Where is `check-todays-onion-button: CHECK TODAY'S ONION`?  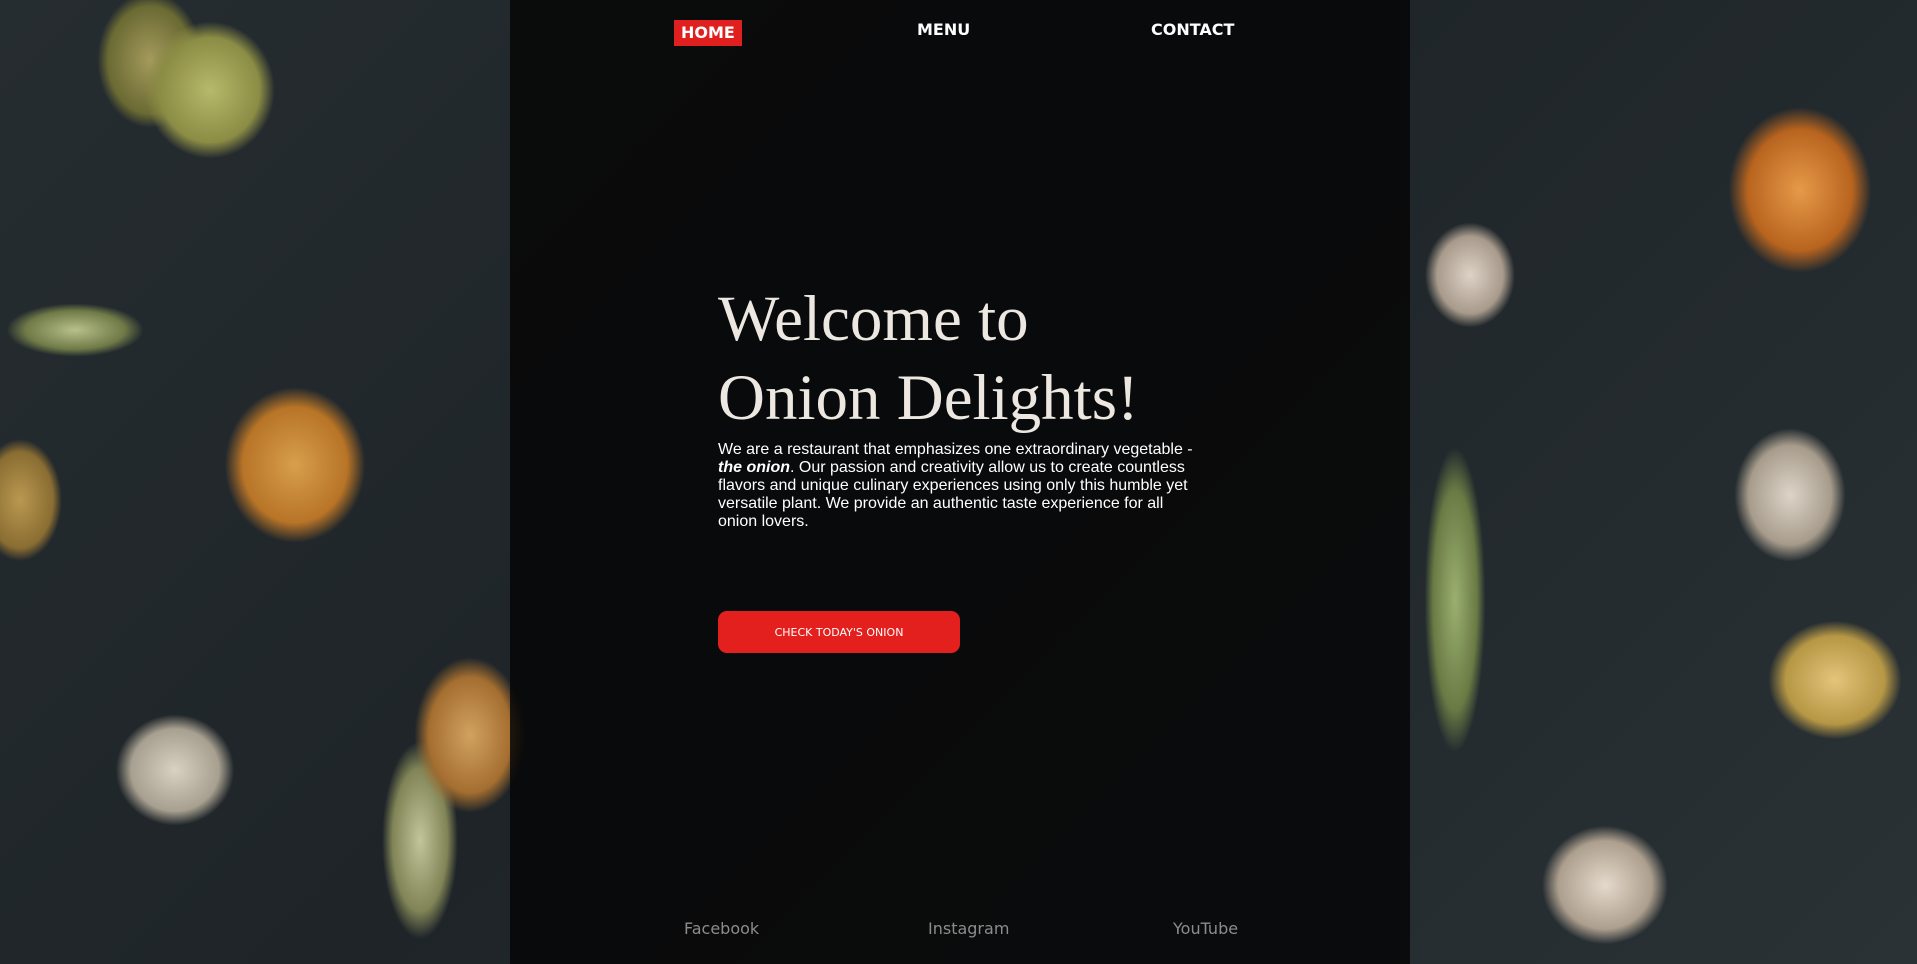
check-todays-onion-button: CHECK TODAY'S ONION is located at coordinates (839, 632).